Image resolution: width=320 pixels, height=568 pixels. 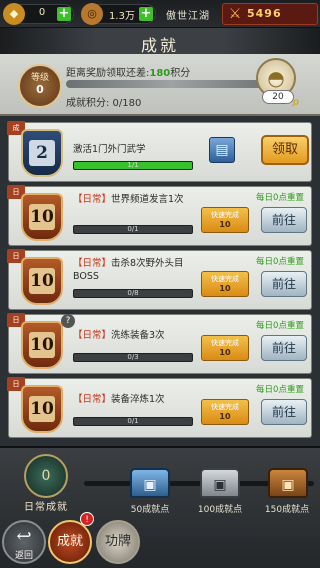 I want to click on task-progress-bar: 0/3, so click(x=133, y=357).